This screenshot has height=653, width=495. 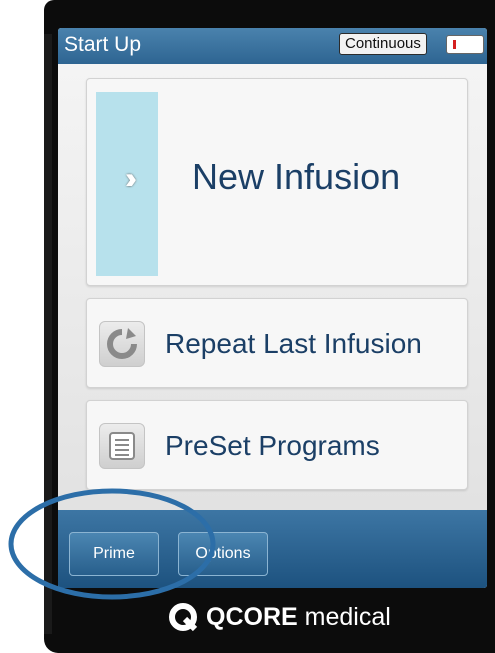 I want to click on list-icon, so click(x=122, y=446).